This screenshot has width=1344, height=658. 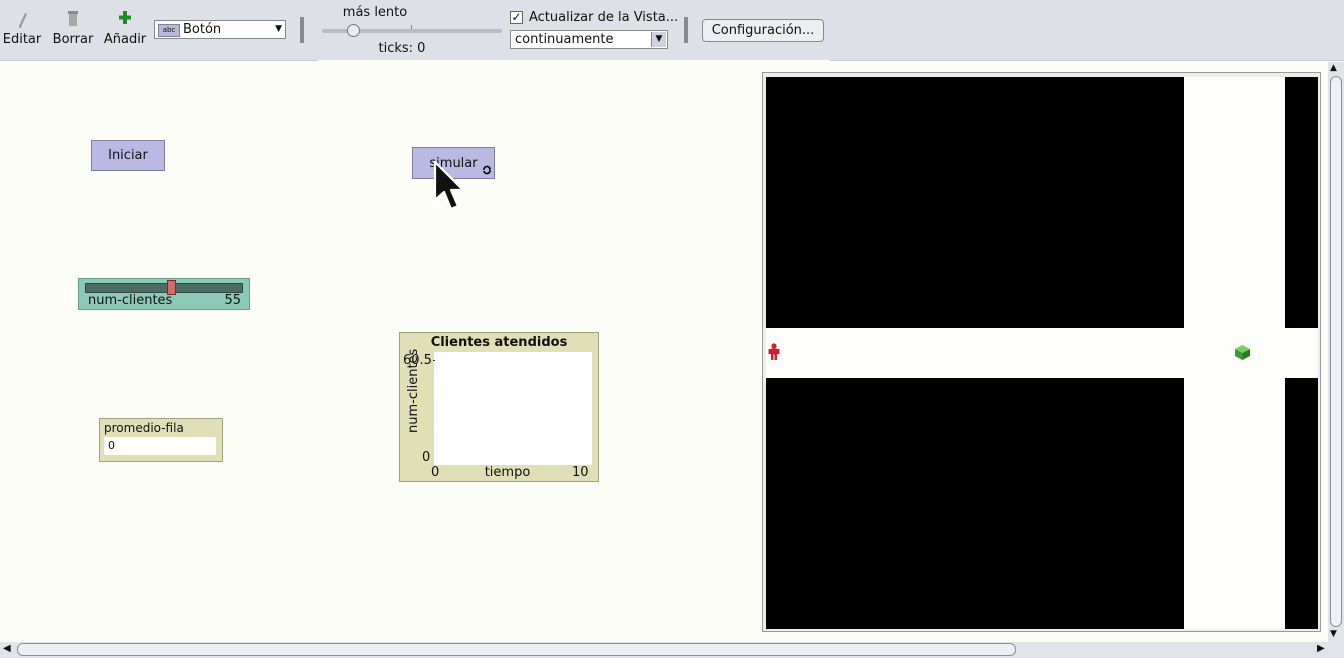 What do you see at coordinates (128, 155) in the screenshot?
I see `setup-button: Iniciar` at bounding box center [128, 155].